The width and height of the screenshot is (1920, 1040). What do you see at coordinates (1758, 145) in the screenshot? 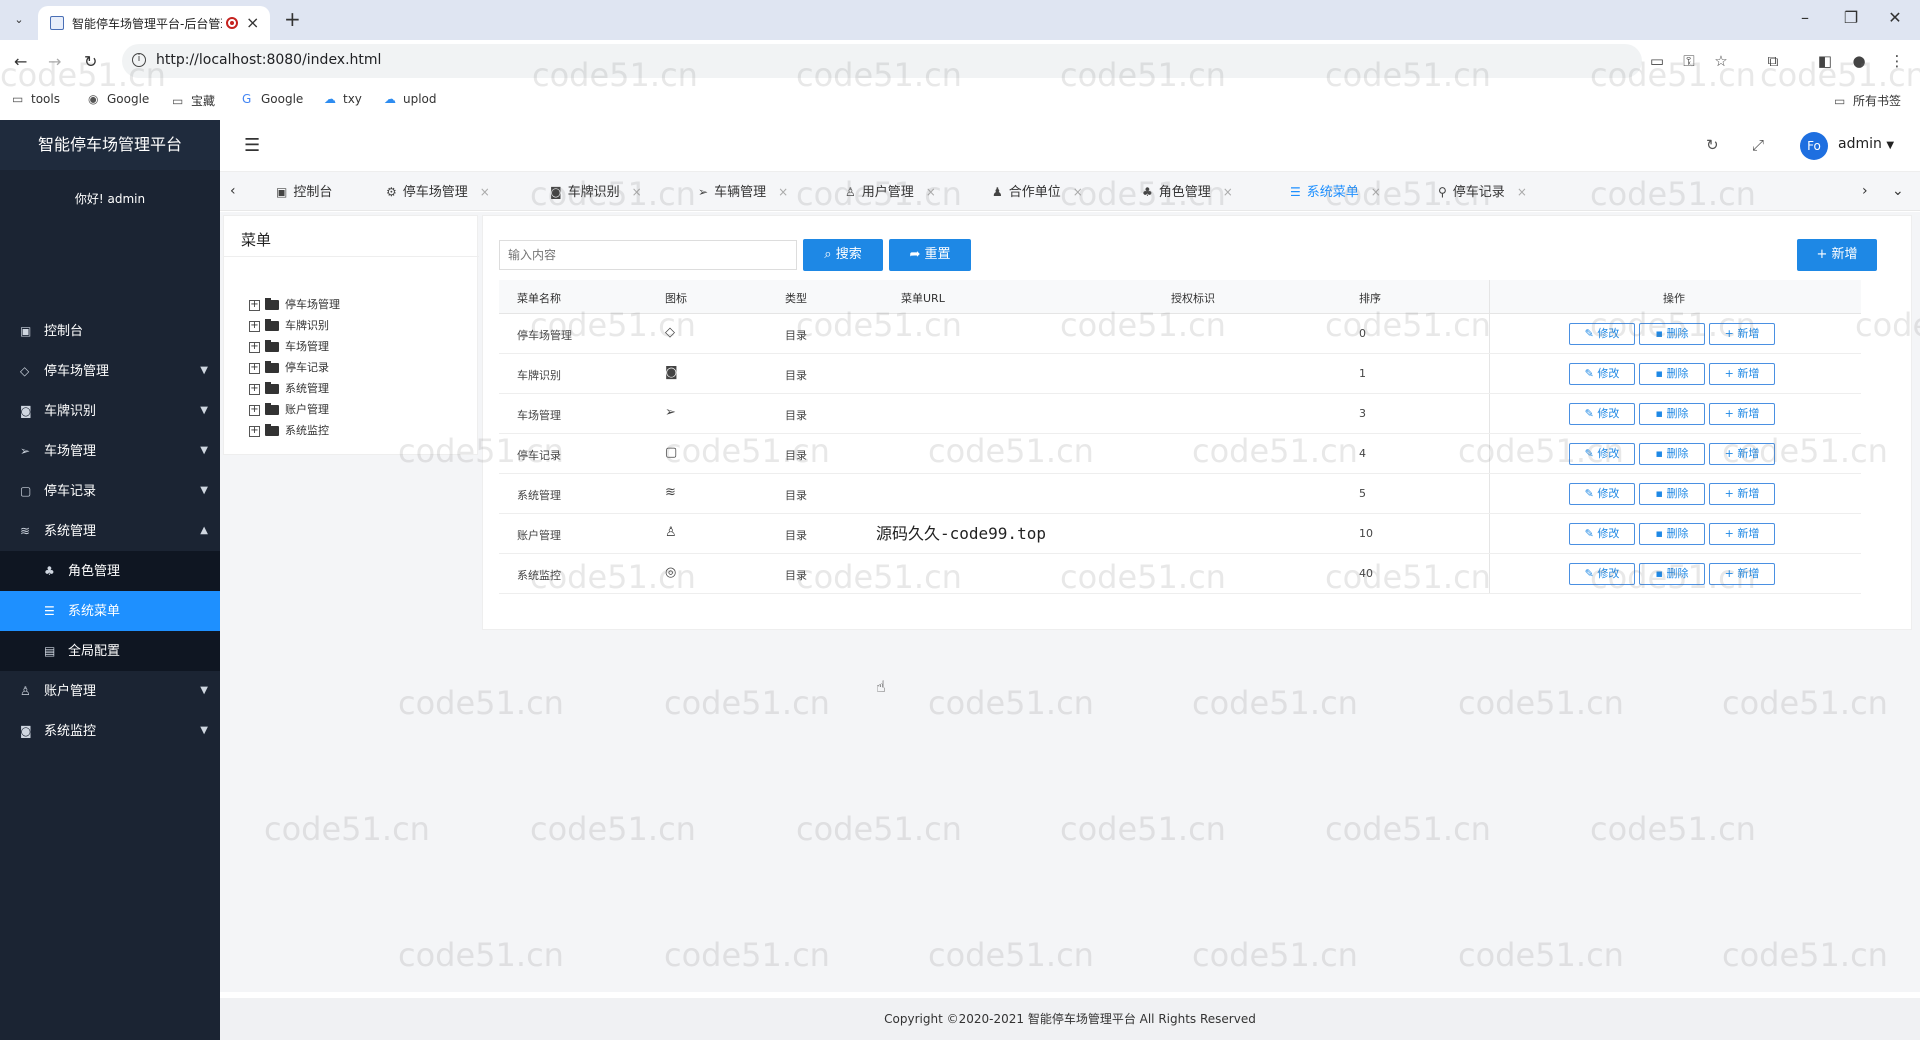
I see `fullscreen-icon: ⤢` at bounding box center [1758, 145].